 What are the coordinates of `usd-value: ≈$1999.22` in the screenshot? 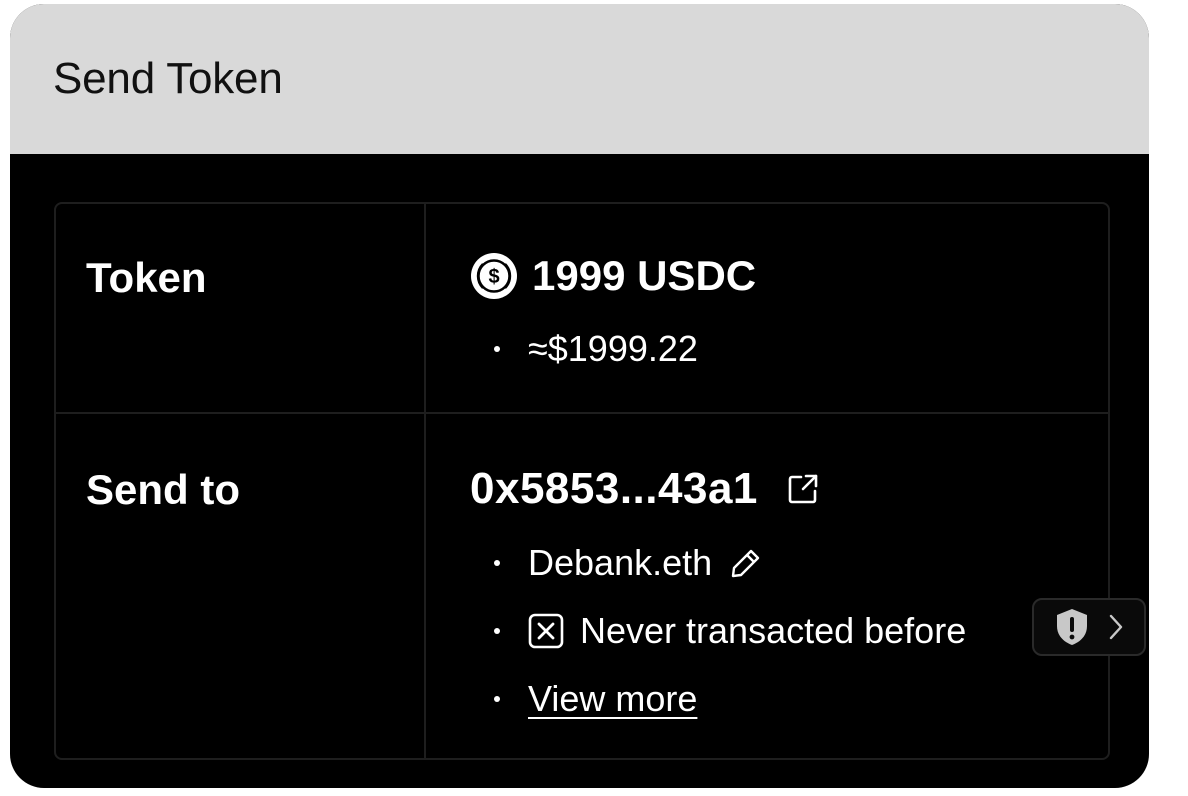 It's located at (613, 348).